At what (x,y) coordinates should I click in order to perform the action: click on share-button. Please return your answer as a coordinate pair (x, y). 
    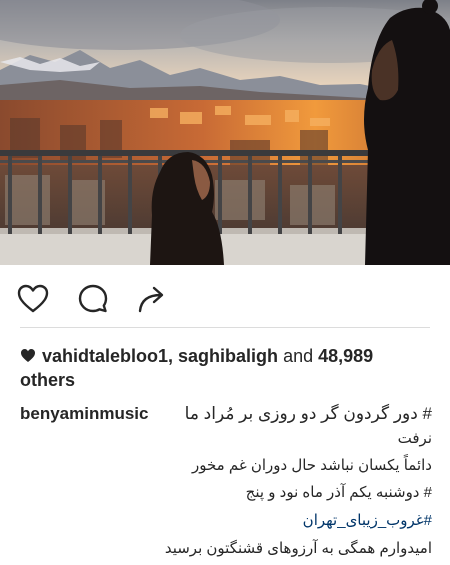
    Looking at the image, I should click on (151, 299).